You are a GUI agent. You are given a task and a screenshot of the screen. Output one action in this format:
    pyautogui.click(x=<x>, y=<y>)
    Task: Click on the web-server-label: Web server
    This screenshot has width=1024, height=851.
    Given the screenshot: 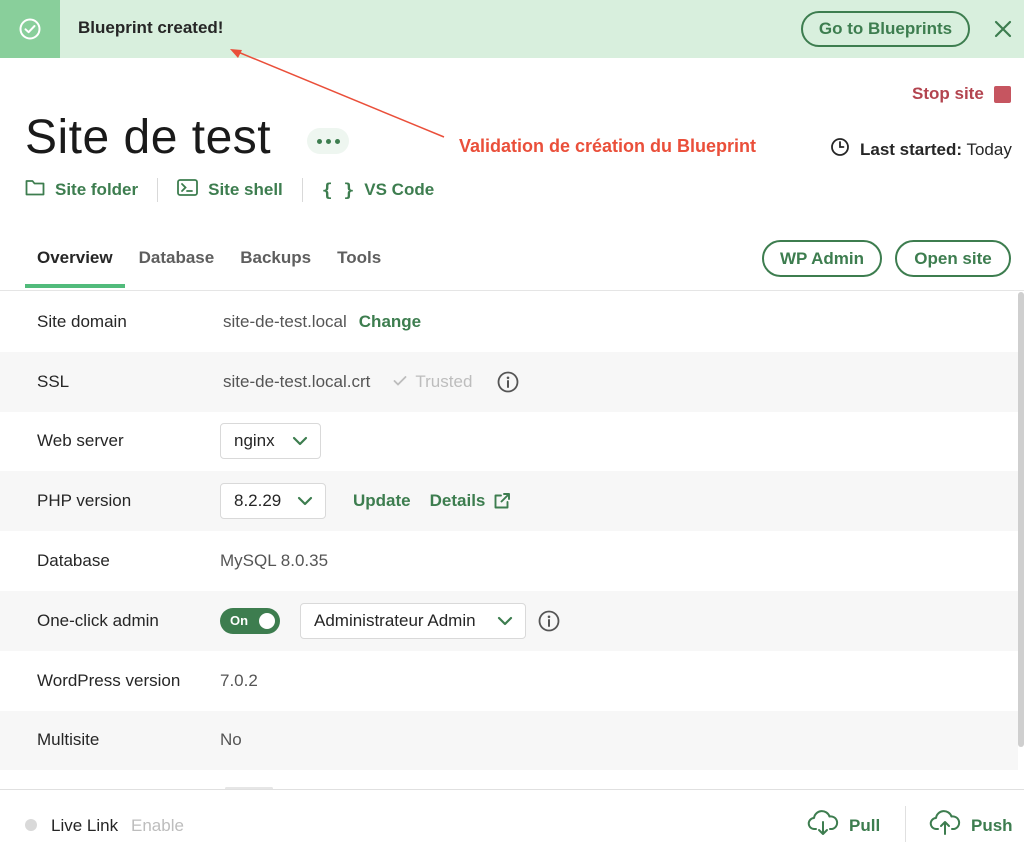 What is the action you would take?
    pyautogui.click(x=80, y=441)
    